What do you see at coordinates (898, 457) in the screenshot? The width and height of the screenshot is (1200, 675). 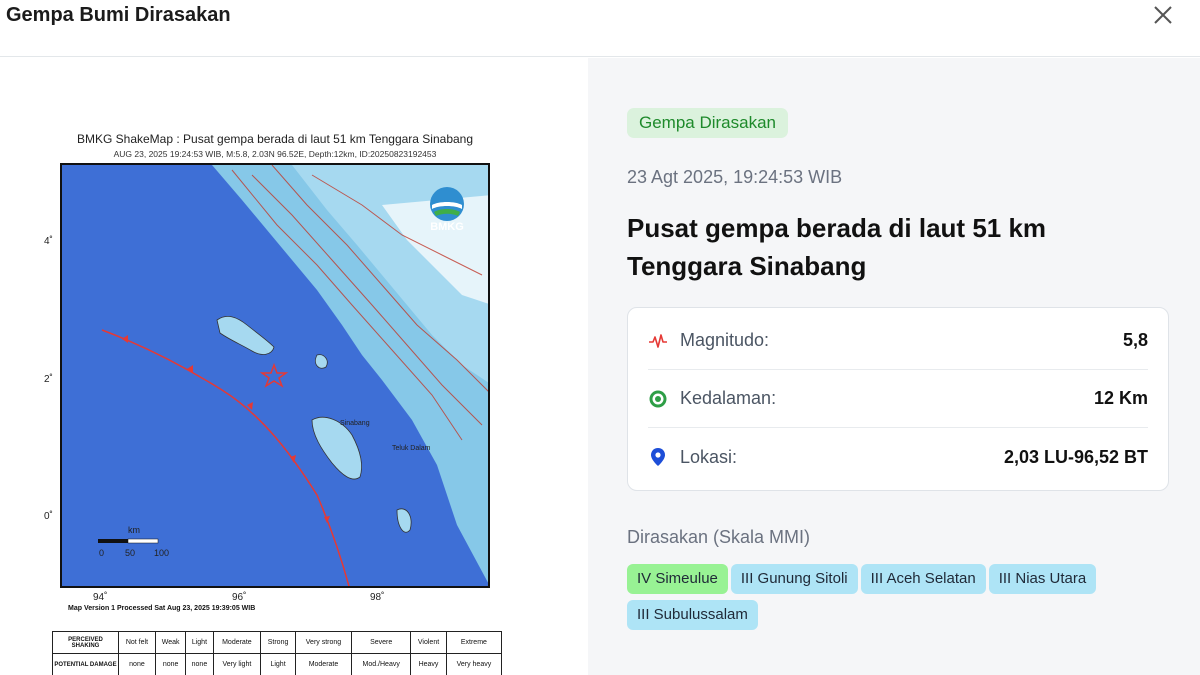 I see `location-row: Lokasi: 2,03 LU-96,52 BT` at bounding box center [898, 457].